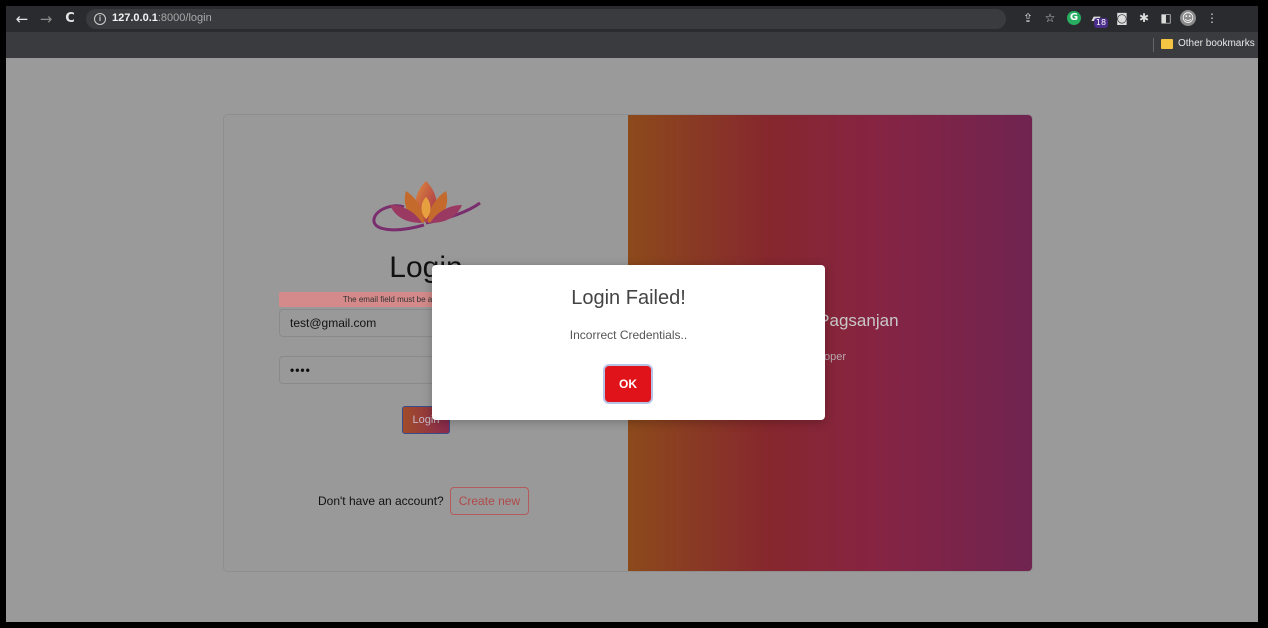 The height and width of the screenshot is (628, 1268). Describe the element at coordinates (1166, 18) in the screenshot. I see `sidepanel-icon: ◧` at that location.